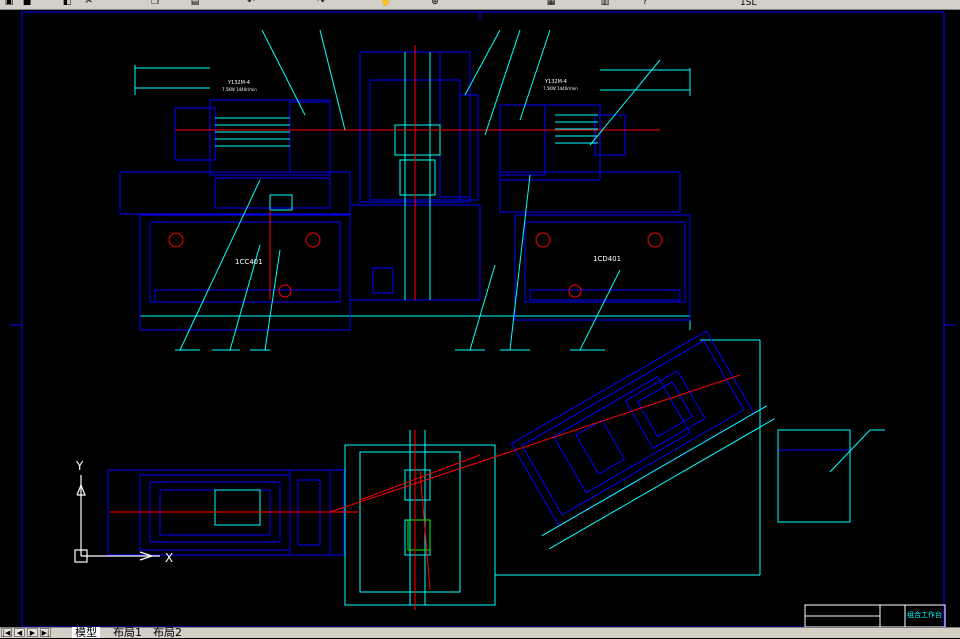  I want to click on layout-tab-bar: |◀ ◀ ▶ ▶| 模型 布局1 布局2, so click(480, 632).